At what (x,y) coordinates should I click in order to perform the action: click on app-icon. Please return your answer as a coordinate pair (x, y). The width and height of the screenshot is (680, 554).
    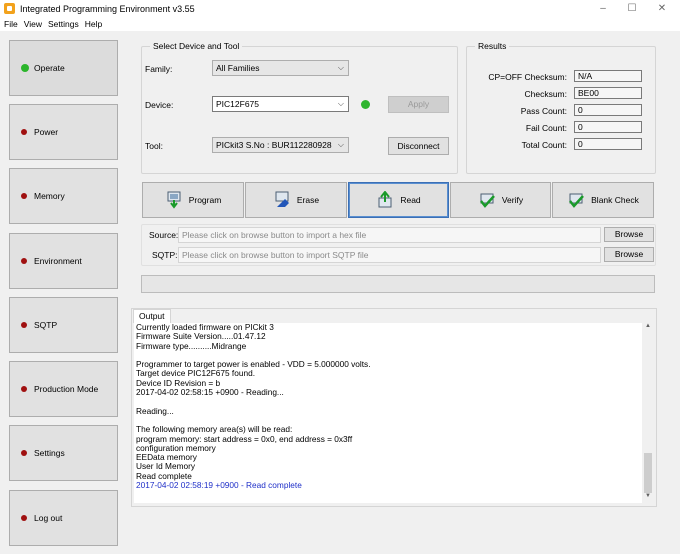
    Looking at the image, I should click on (9, 8).